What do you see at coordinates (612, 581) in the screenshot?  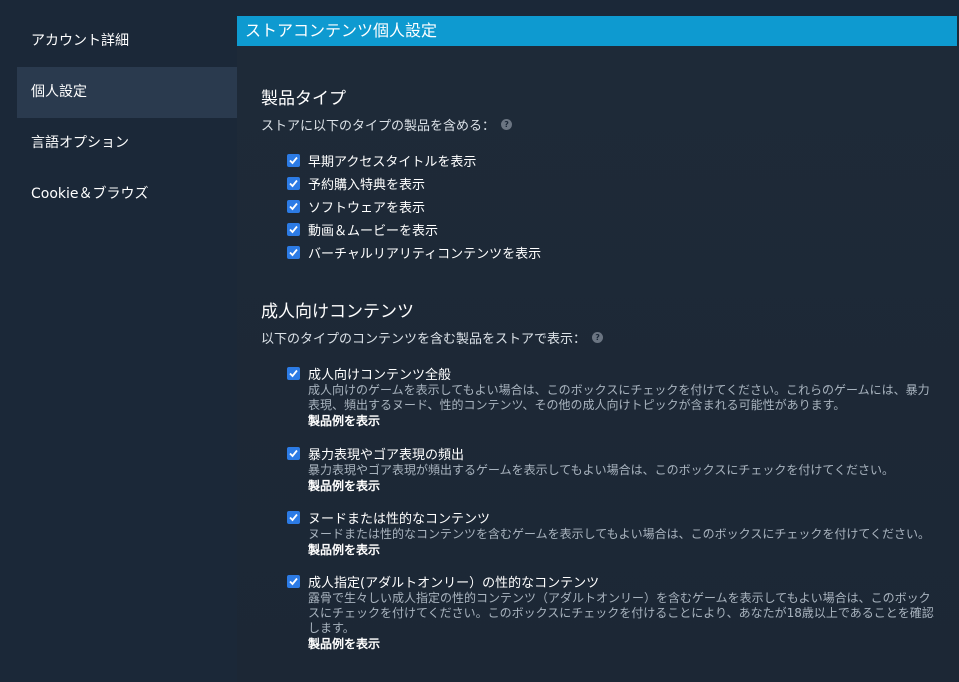 I see `adult-option-title-row: 成人指定(アダルトオンリー）の性的なコンテンツ` at bounding box center [612, 581].